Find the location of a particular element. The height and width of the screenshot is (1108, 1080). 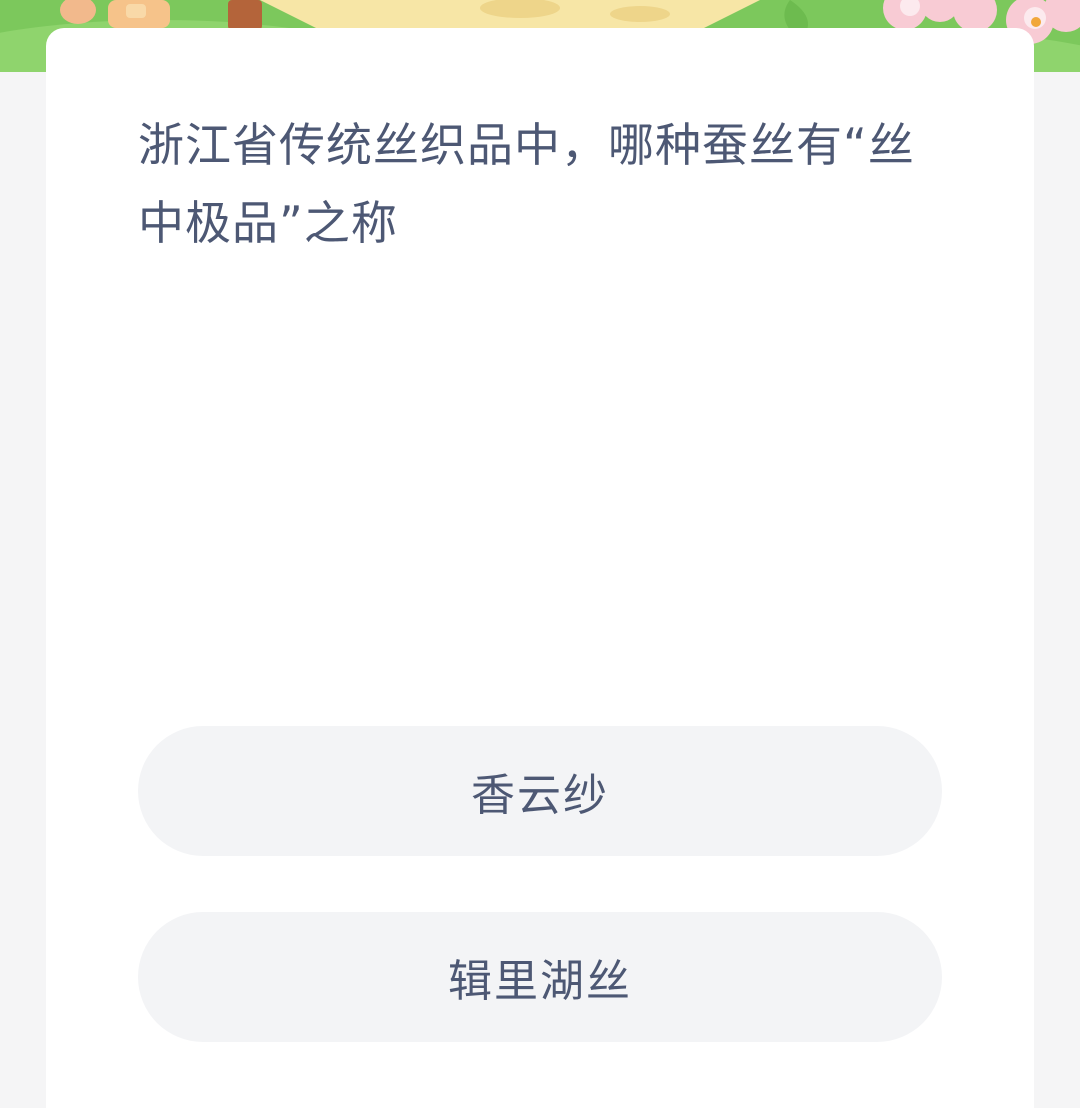

answer-option-1: 香云纱 is located at coordinates (540, 791).